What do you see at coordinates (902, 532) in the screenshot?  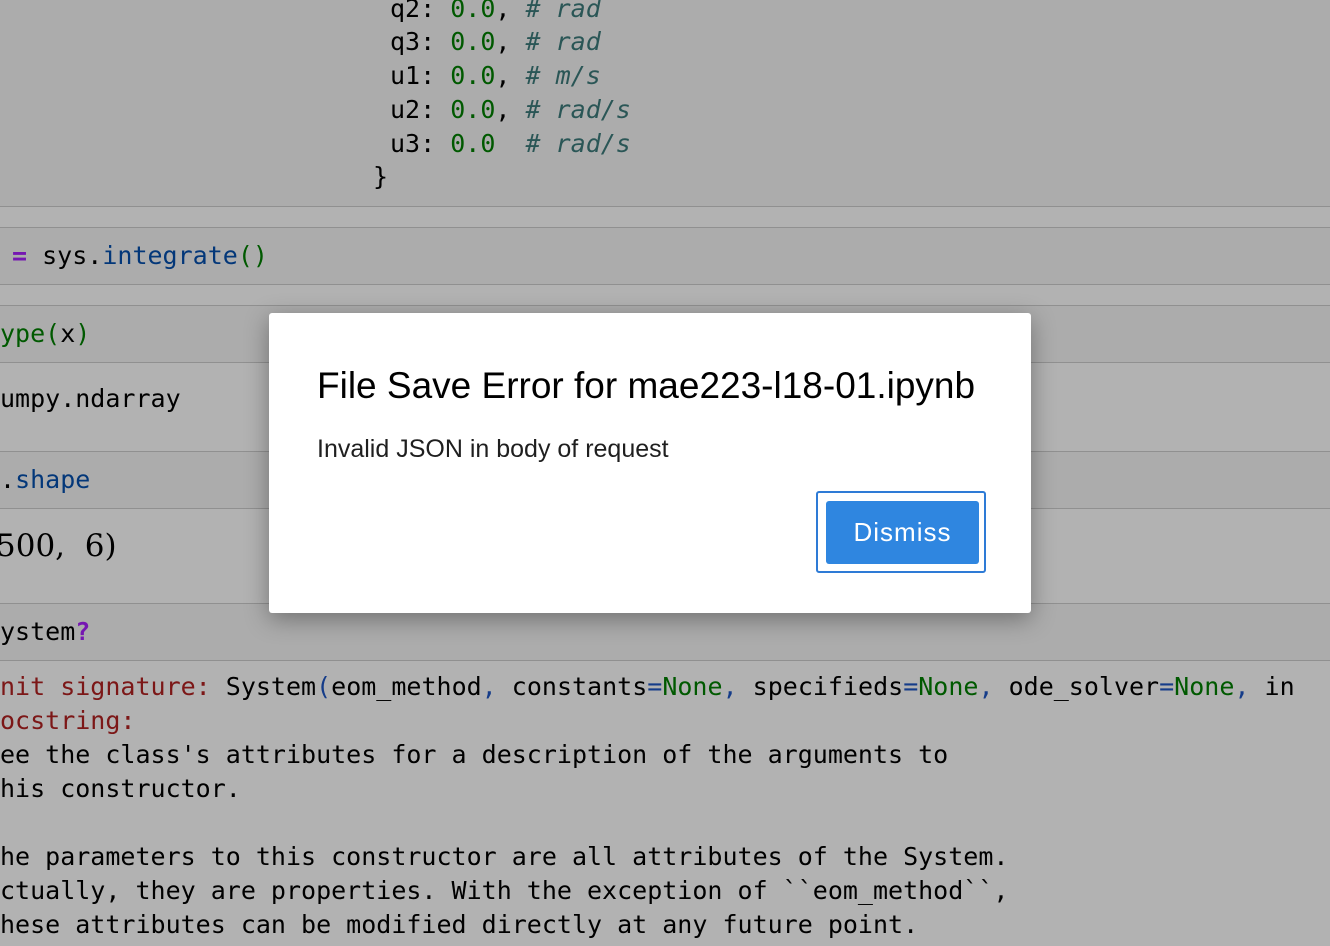 I see `dismiss-button: Dismiss` at bounding box center [902, 532].